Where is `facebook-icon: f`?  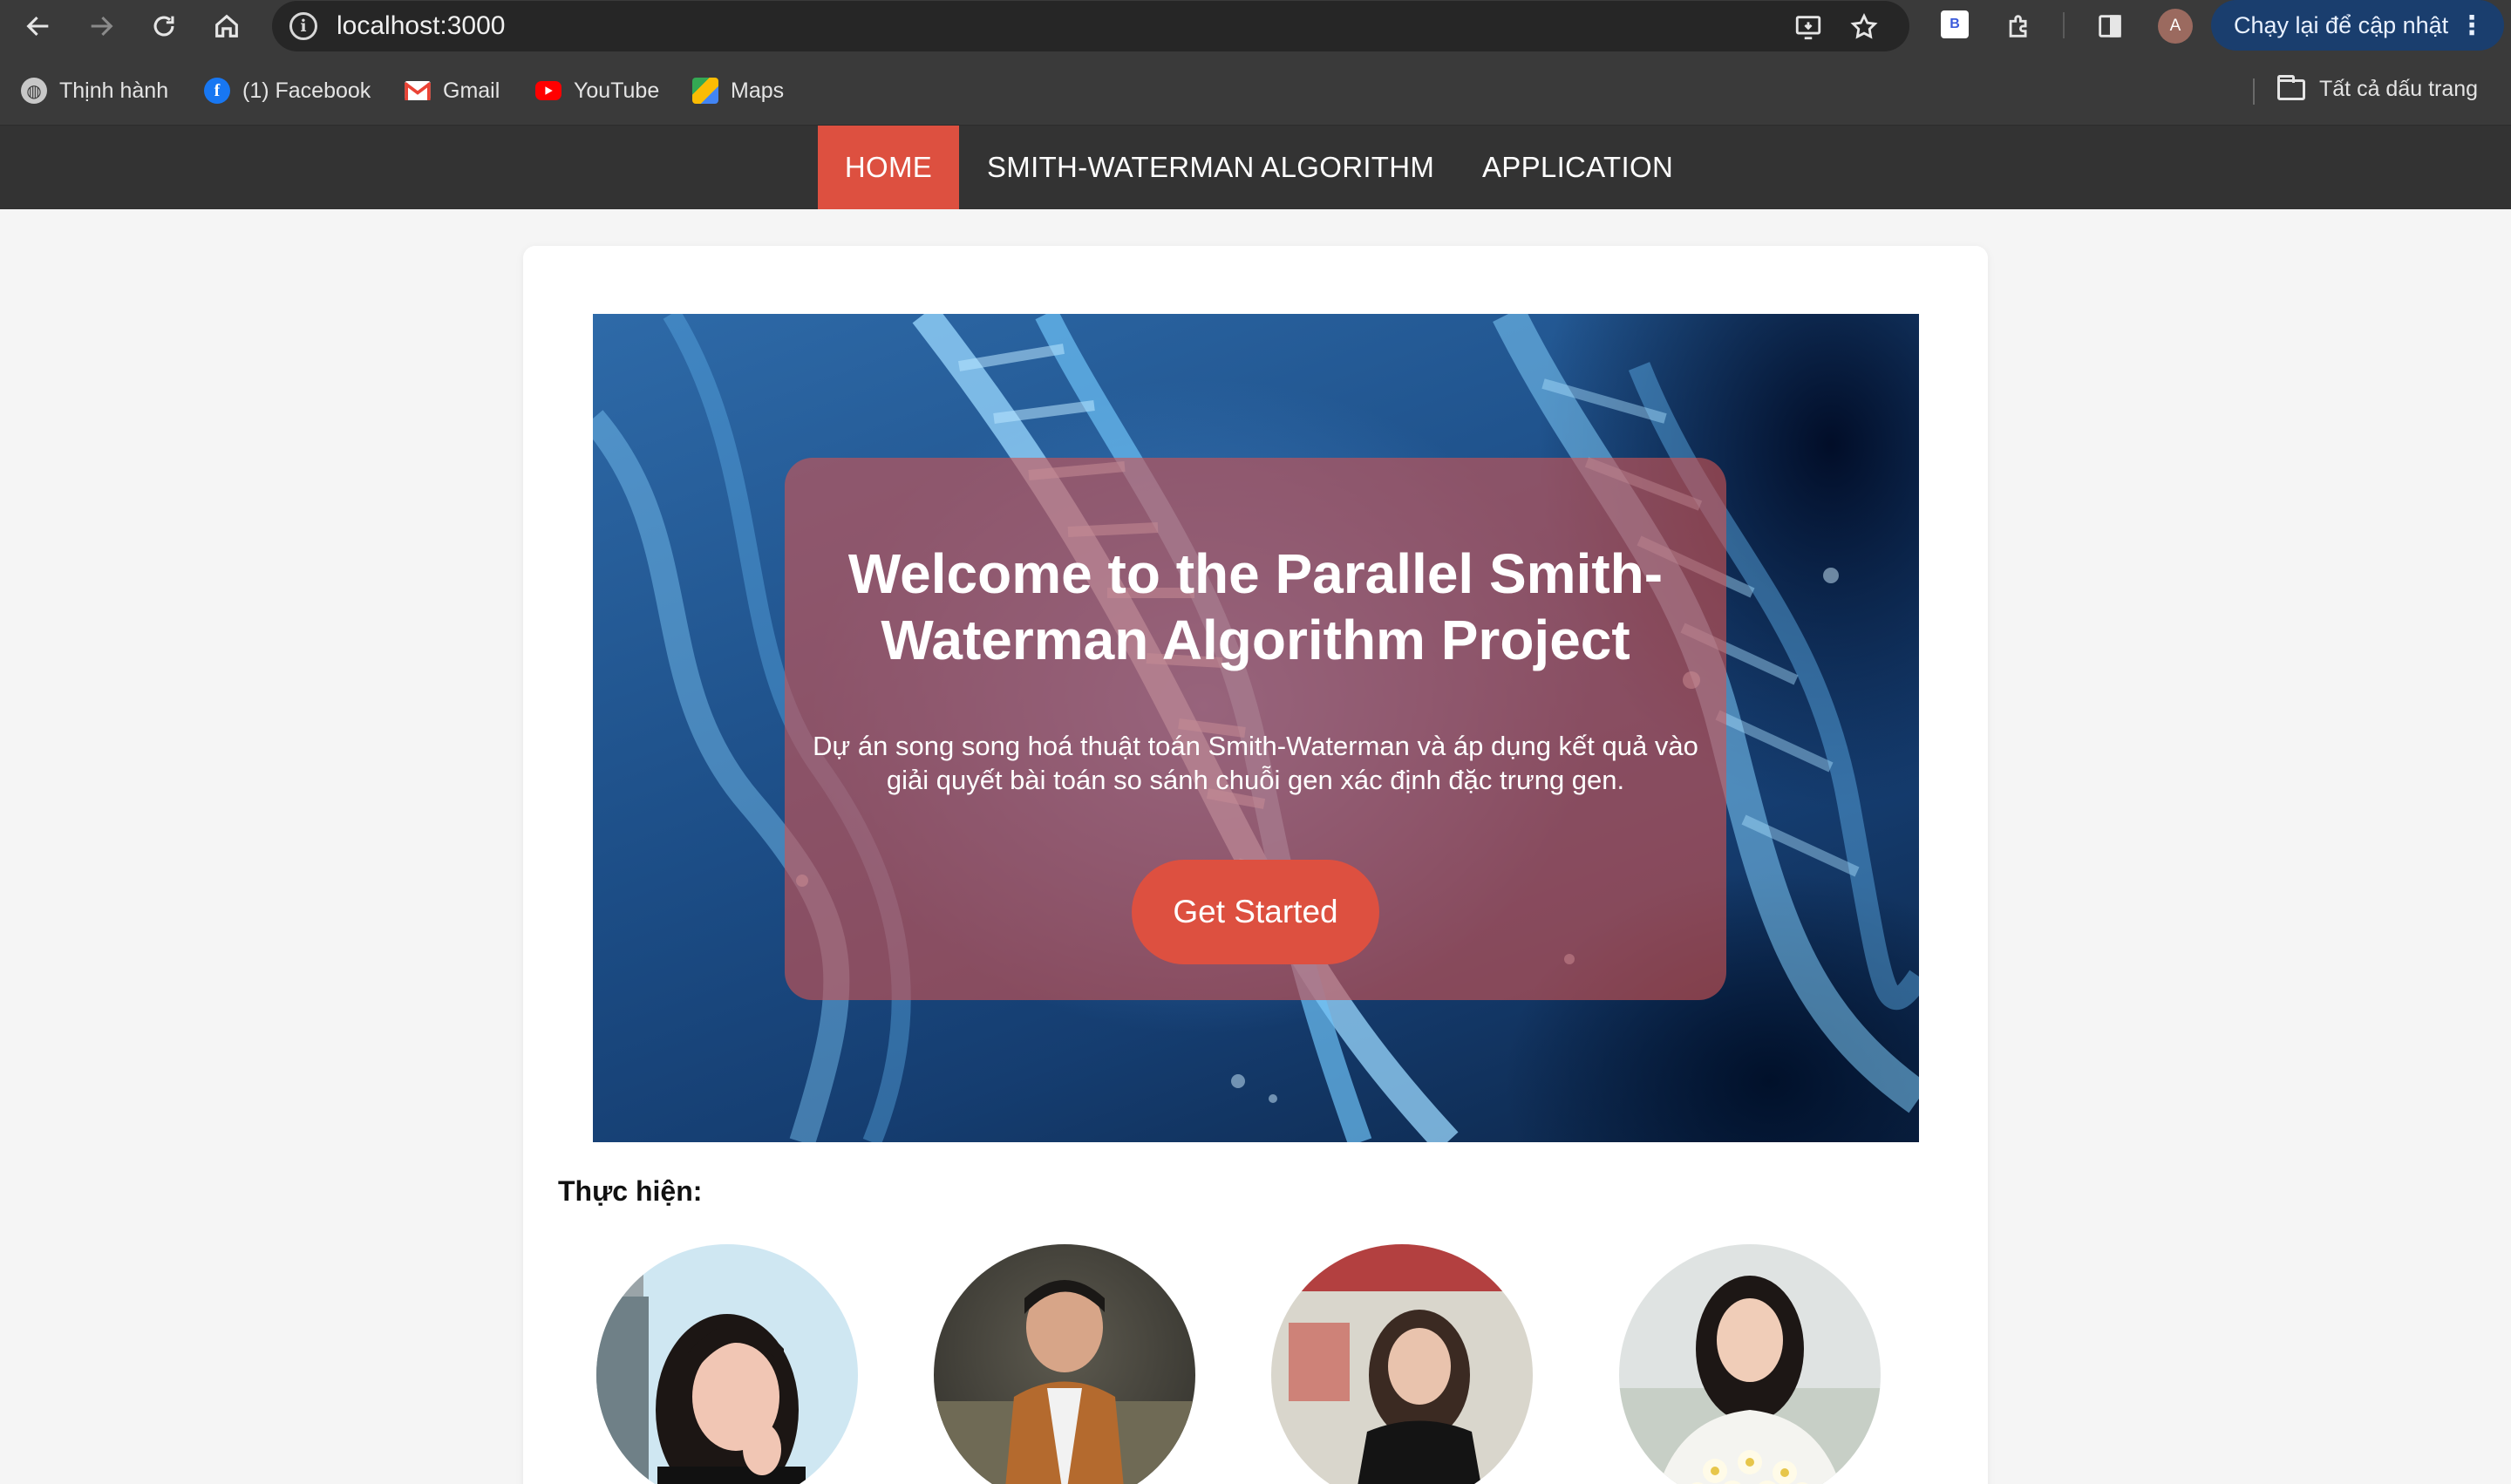 facebook-icon: f is located at coordinates (217, 91).